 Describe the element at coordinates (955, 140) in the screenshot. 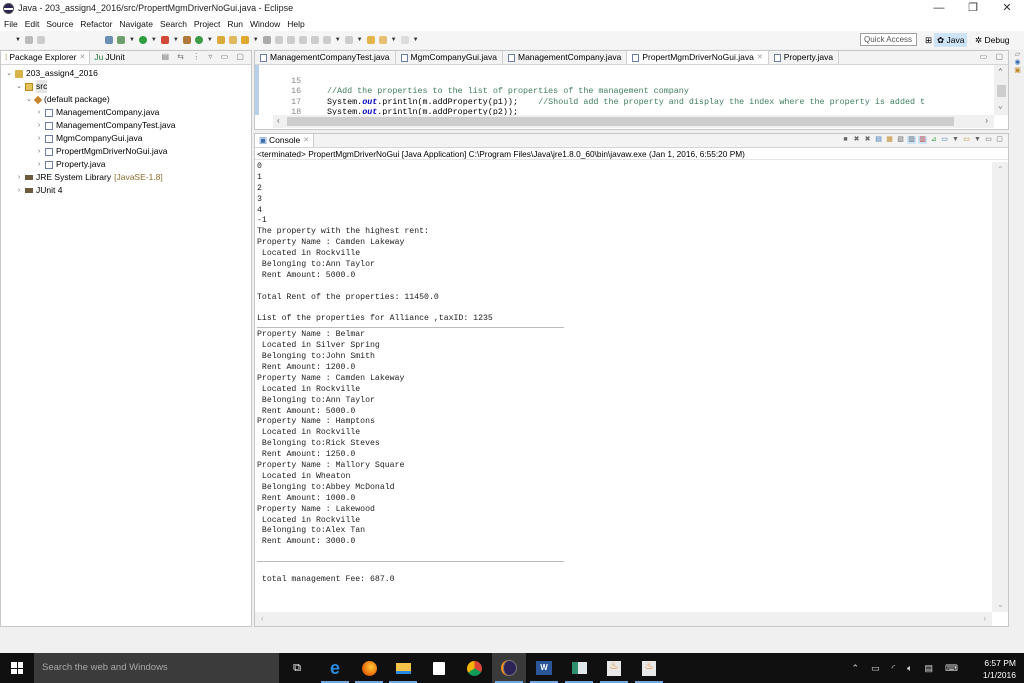

I see `display-console-dropdown-icon: ▼` at that location.